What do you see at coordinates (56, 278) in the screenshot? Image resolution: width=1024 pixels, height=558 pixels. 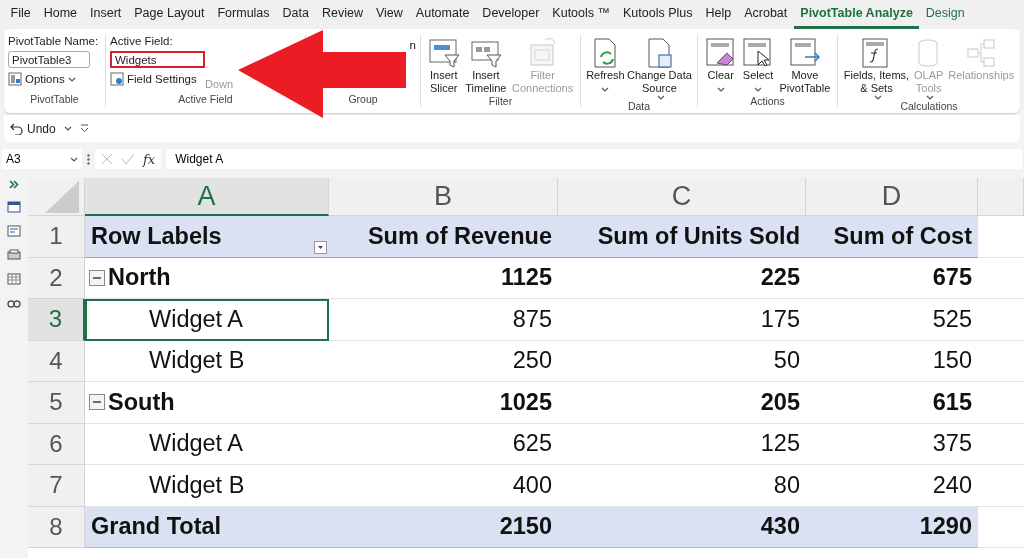 I see `row-header: 2` at bounding box center [56, 278].